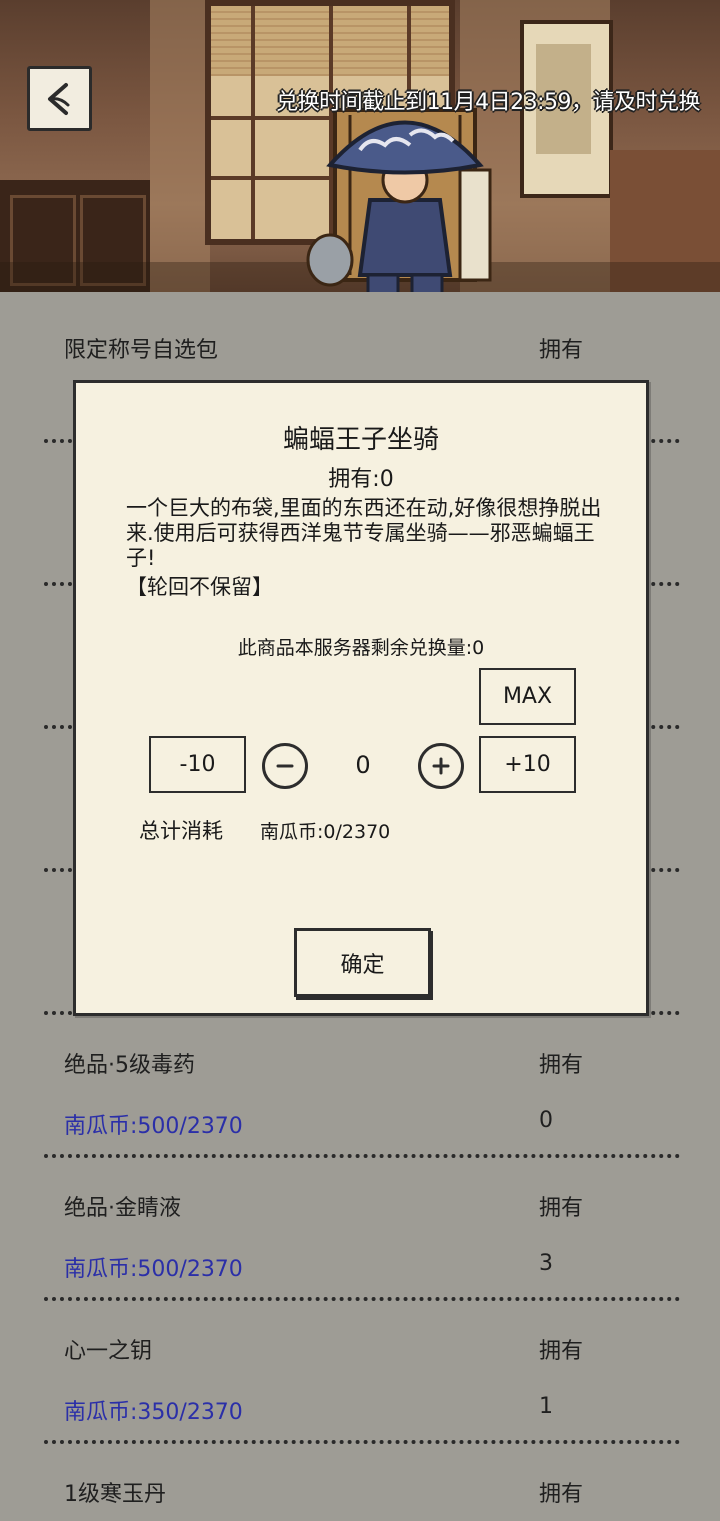 The image size is (720, 1521). What do you see at coordinates (363, 765) in the screenshot?
I see `quantity-value: 0` at bounding box center [363, 765].